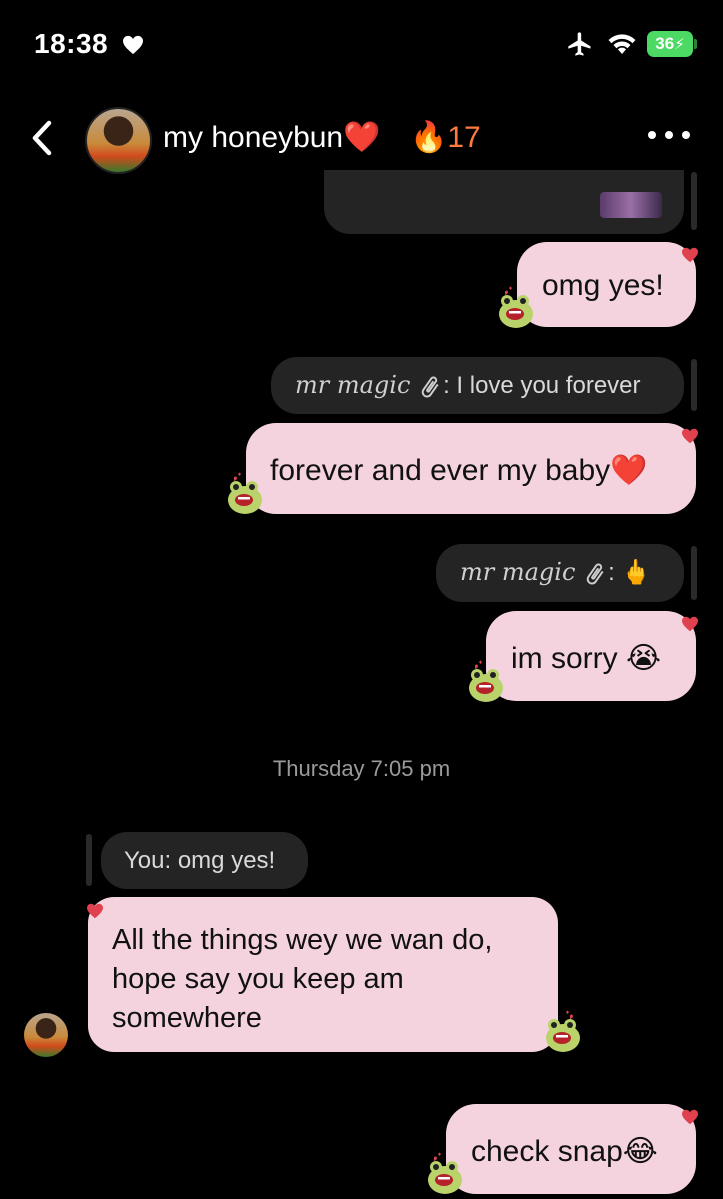 The width and height of the screenshot is (723, 1199). I want to click on reply-bubble: You: omg yes!, so click(204, 860).